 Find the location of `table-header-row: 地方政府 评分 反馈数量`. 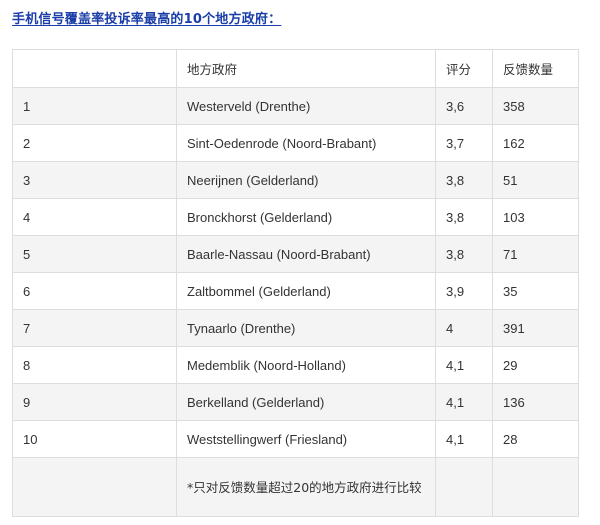

table-header-row: 地方政府 评分 反馈数量 is located at coordinates (295, 68).